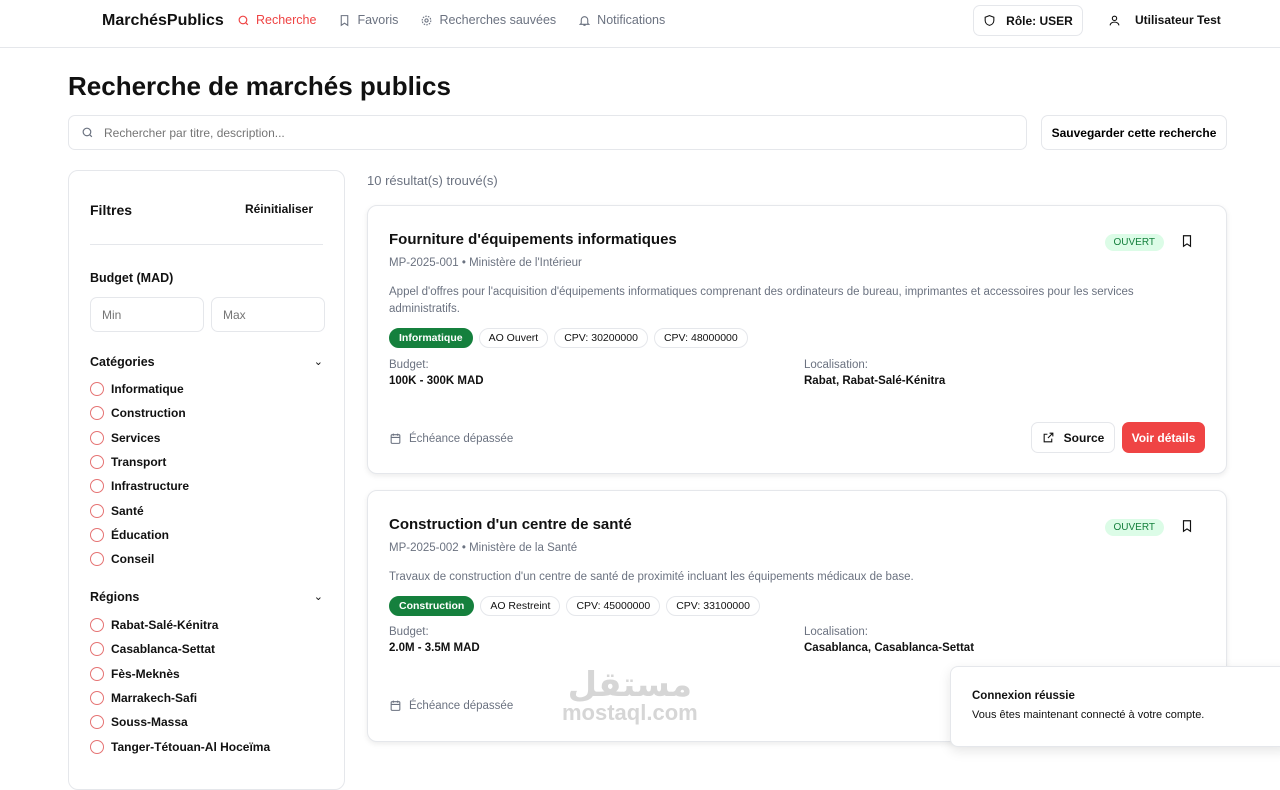 This screenshot has height=790, width=1280. I want to click on category-option: Construction, so click(139, 413).